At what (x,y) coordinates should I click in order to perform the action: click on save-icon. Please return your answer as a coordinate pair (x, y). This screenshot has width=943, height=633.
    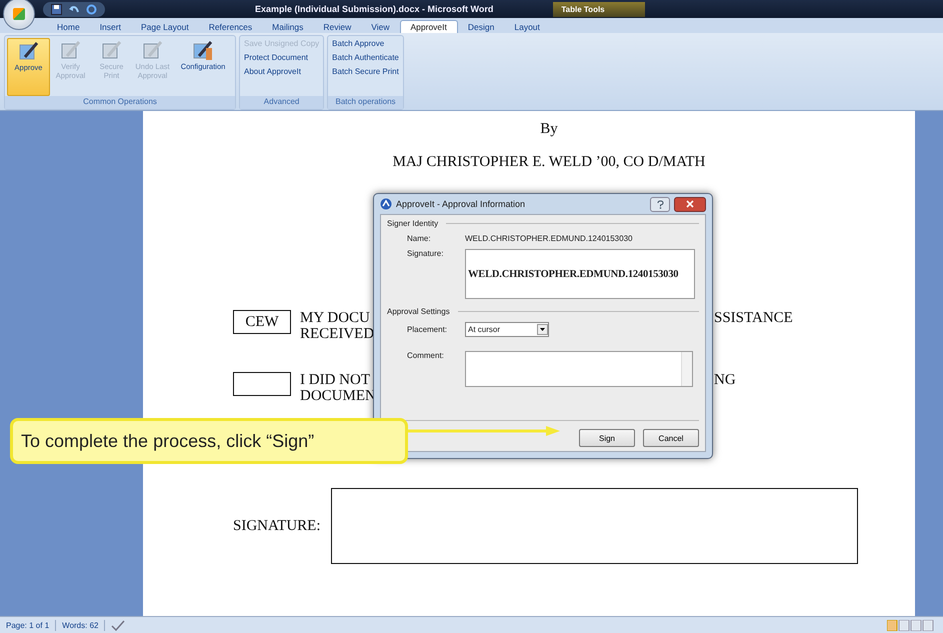
    Looking at the image, I should click on (56, 9).